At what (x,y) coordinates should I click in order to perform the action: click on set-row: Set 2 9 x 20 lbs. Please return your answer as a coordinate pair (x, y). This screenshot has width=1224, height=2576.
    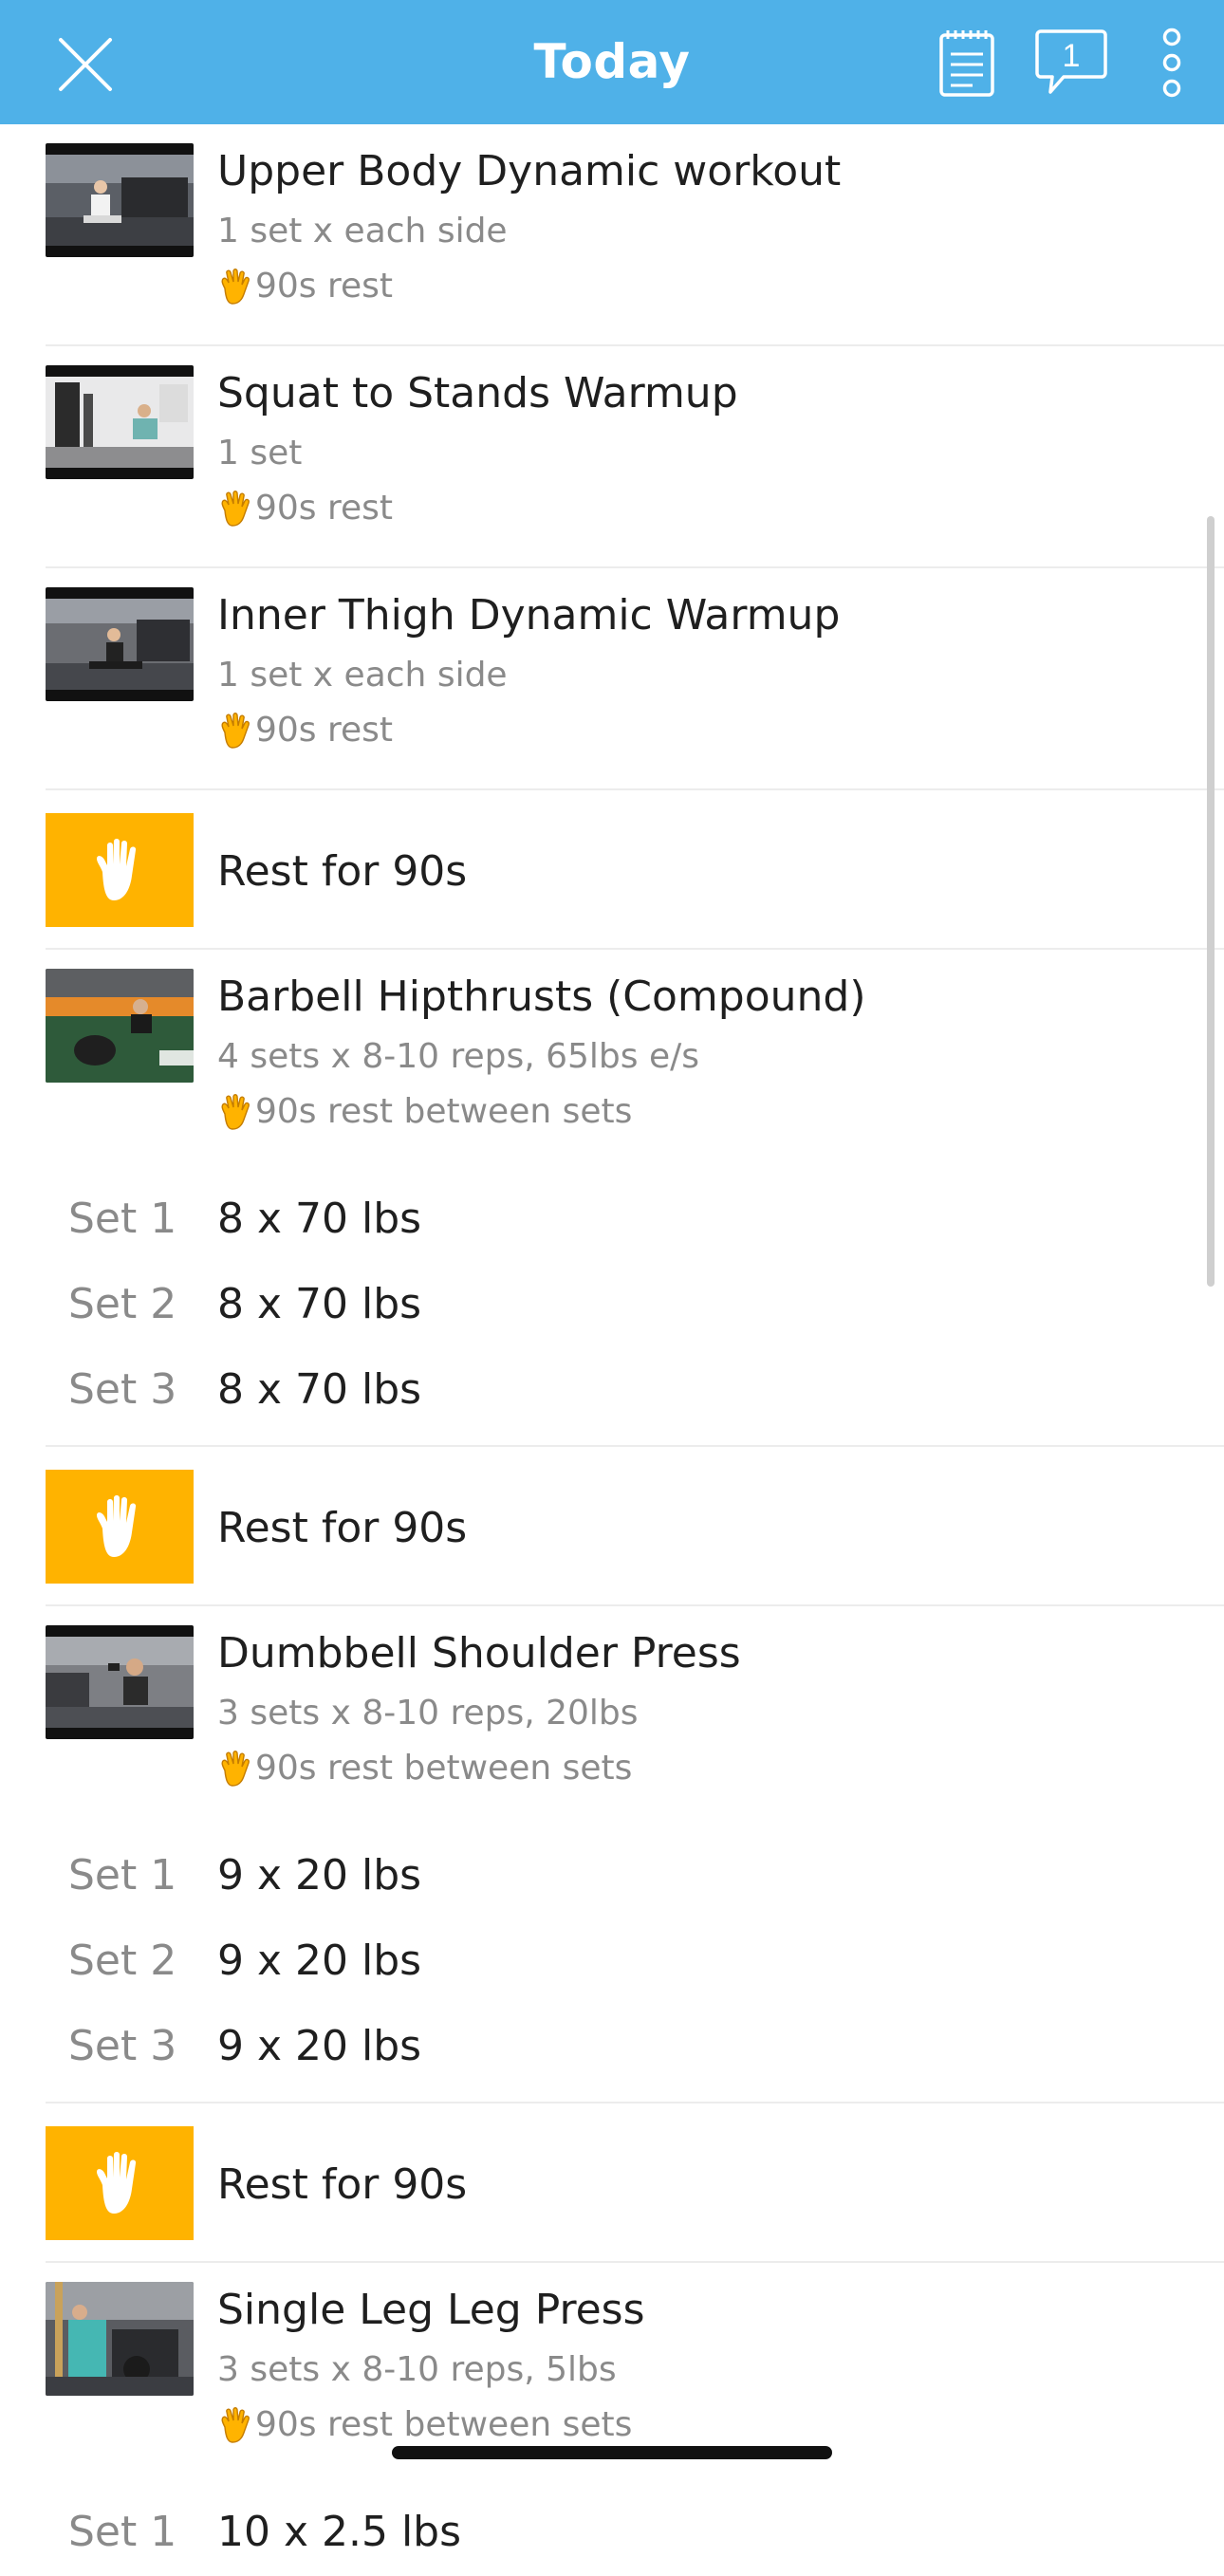
    Looking at the image, I should click on (612, 1962).